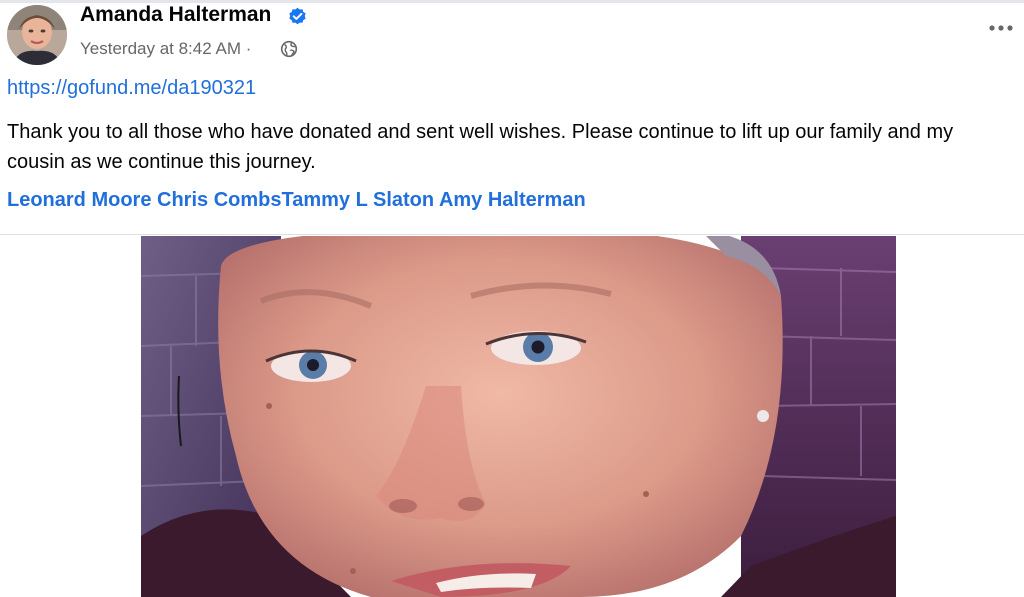  What do you see at coordinates (512, 200) in the screenshot?
I see `tag-amy-halterman: Amy Halterman` at bounding box center [512, 200].